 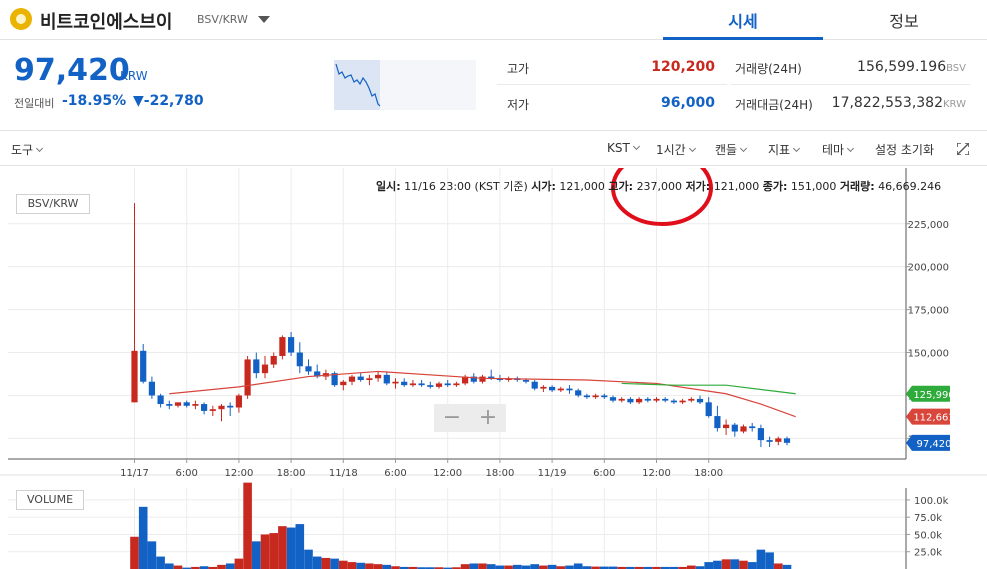 I want to click on price-tag-label: 97,420, so click(x=934, y=444).